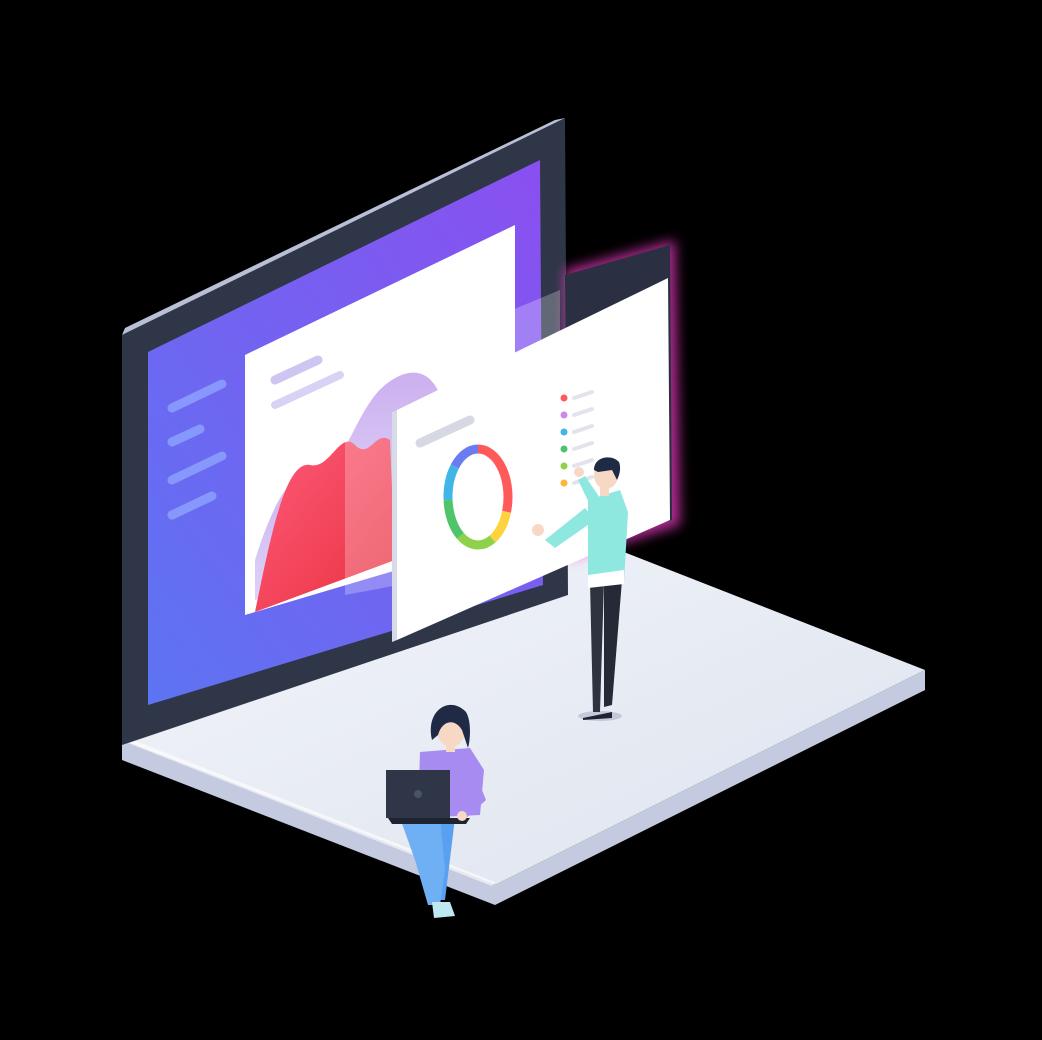  What do you see at coordinates (538, 530) in the screenshot?
I see `man-hand` at bounding box center [538, 530].